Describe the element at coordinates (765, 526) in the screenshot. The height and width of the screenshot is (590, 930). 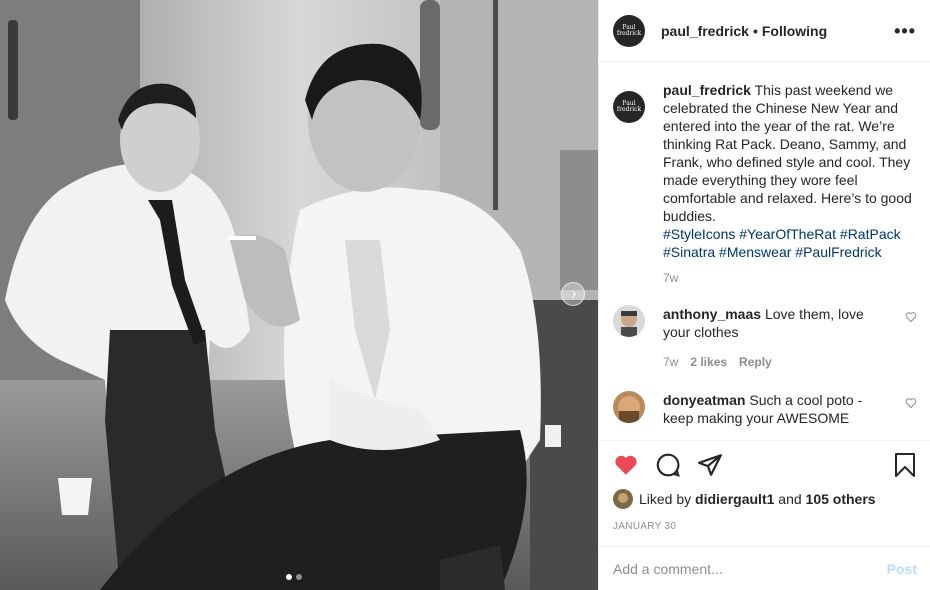
I see `post-date: JANUARY 30` at that location.